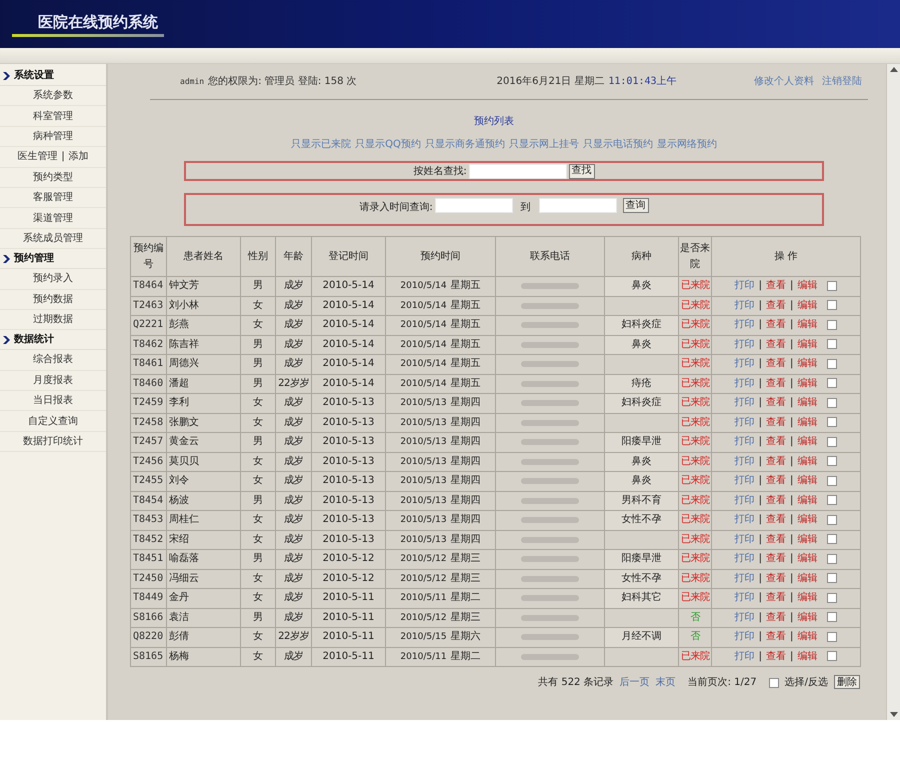 The width and height of the screenshot is (900, 760). I want to click on sidebar-section-title: 预约管理, so click(34, 258).